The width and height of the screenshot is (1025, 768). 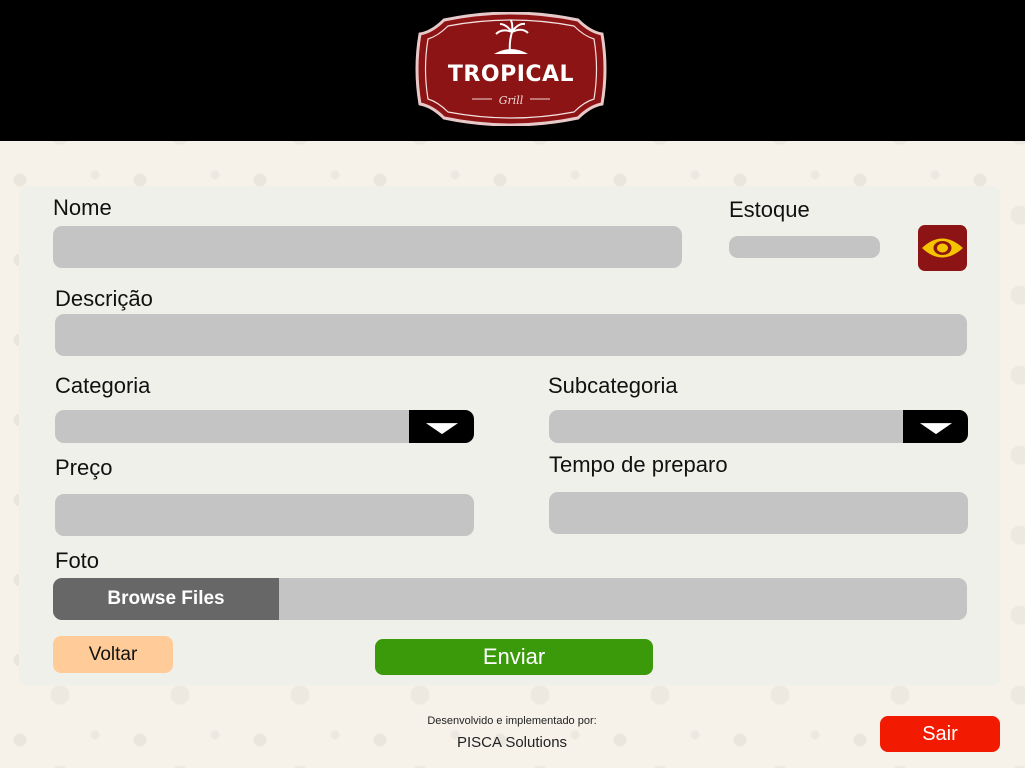 What do you see at coordinates (511, 74) in the screenshot?
I see `logo-title: TROPICAL` at bounding box center [511, 74].